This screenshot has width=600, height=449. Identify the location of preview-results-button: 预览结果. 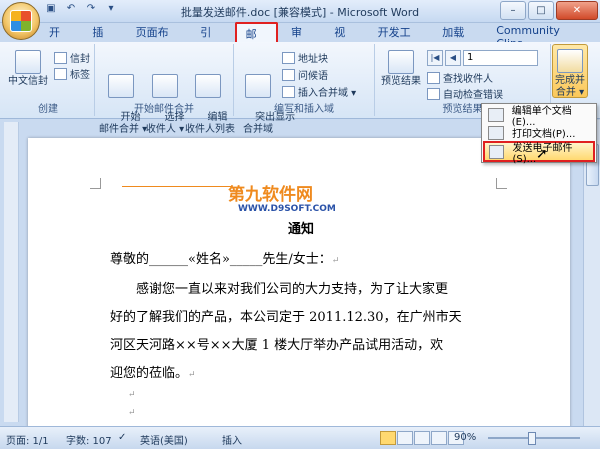
(401, 69).